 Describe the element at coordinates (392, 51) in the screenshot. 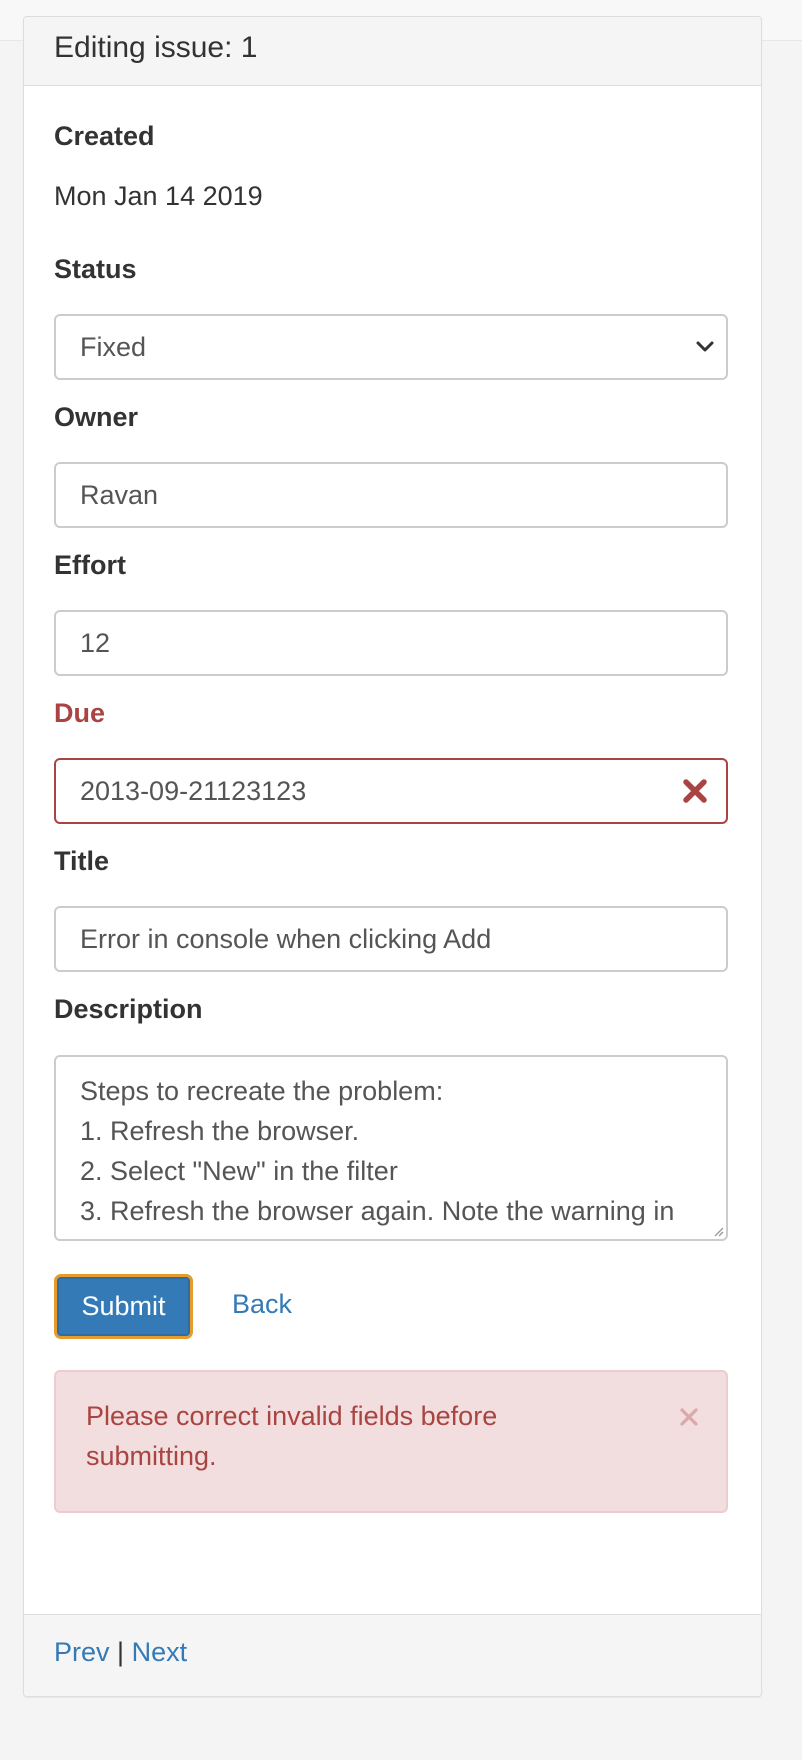

I see `panel-heading: Editing issue: 1` at that location.